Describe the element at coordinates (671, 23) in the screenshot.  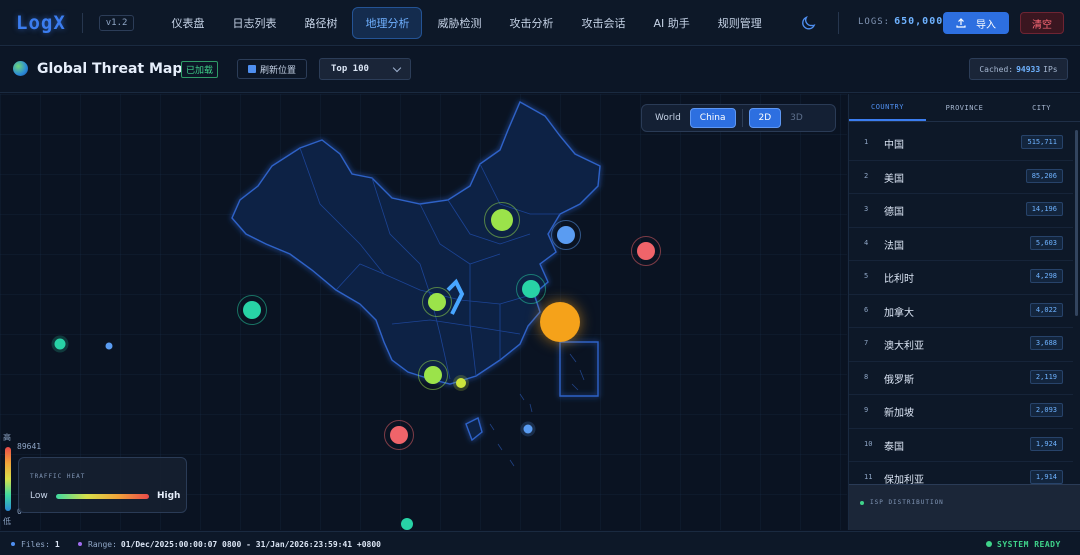
I see `nav-item-ai-assistant: AI 助手` at that location.